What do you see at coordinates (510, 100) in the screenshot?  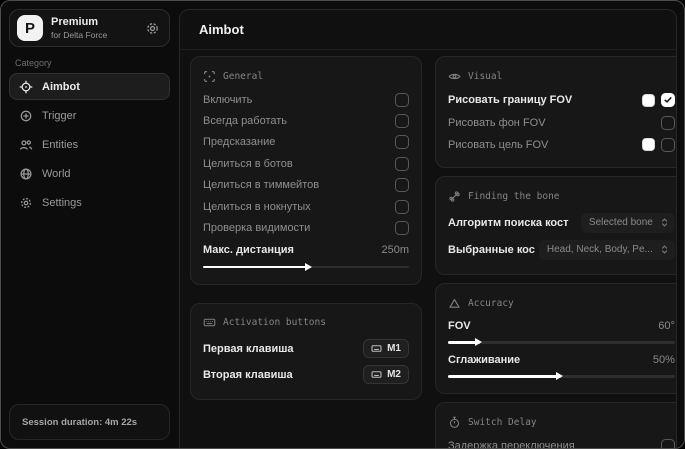 I see `visual-label: Рисовать границу FOV` at bounding box center [510, 100].